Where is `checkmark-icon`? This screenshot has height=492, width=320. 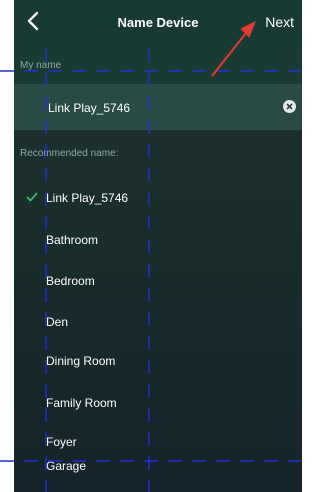
checkmark-icon is located at coordinates (32, 197).